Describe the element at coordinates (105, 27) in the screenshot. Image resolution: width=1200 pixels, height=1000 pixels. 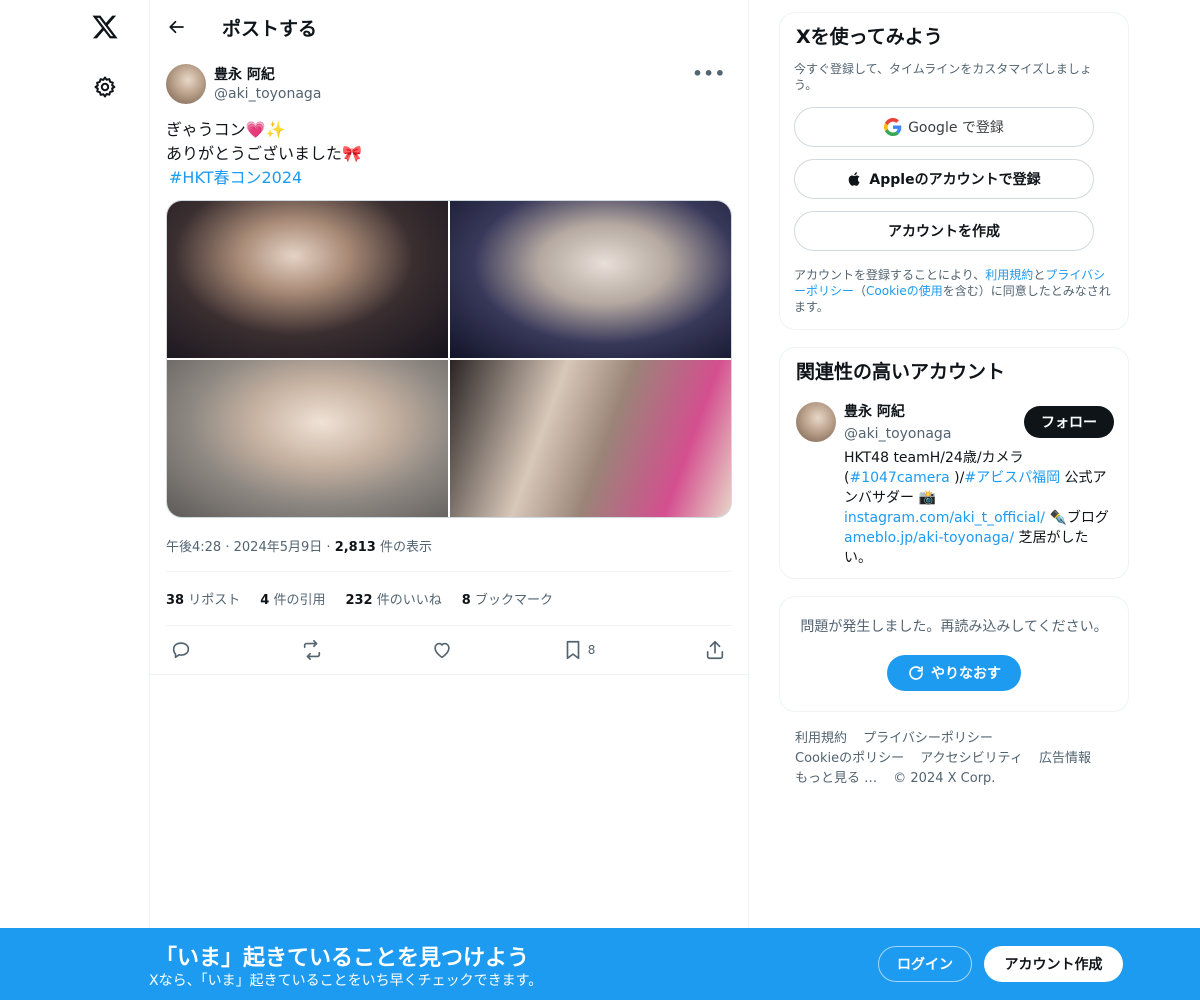
I see `x-logo-icon` at that location.